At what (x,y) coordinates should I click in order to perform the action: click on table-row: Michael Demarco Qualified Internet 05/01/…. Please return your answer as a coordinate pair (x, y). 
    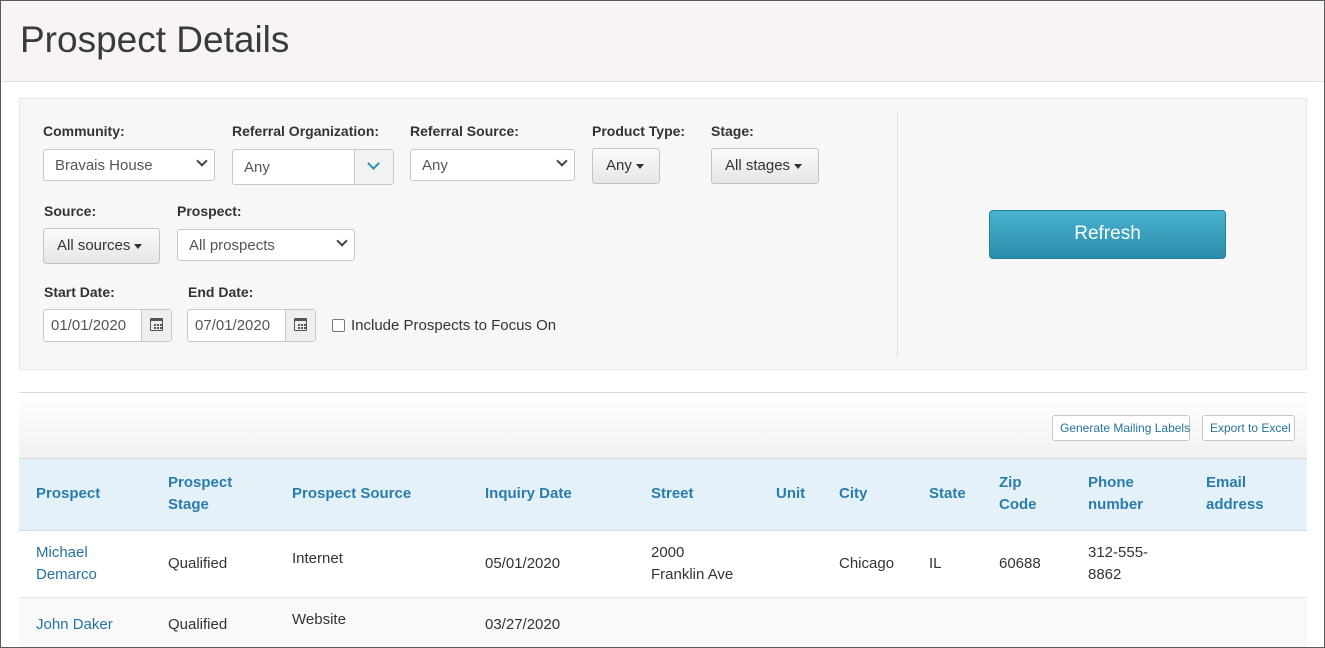
    Looking at the image, I should click on (663, 563).